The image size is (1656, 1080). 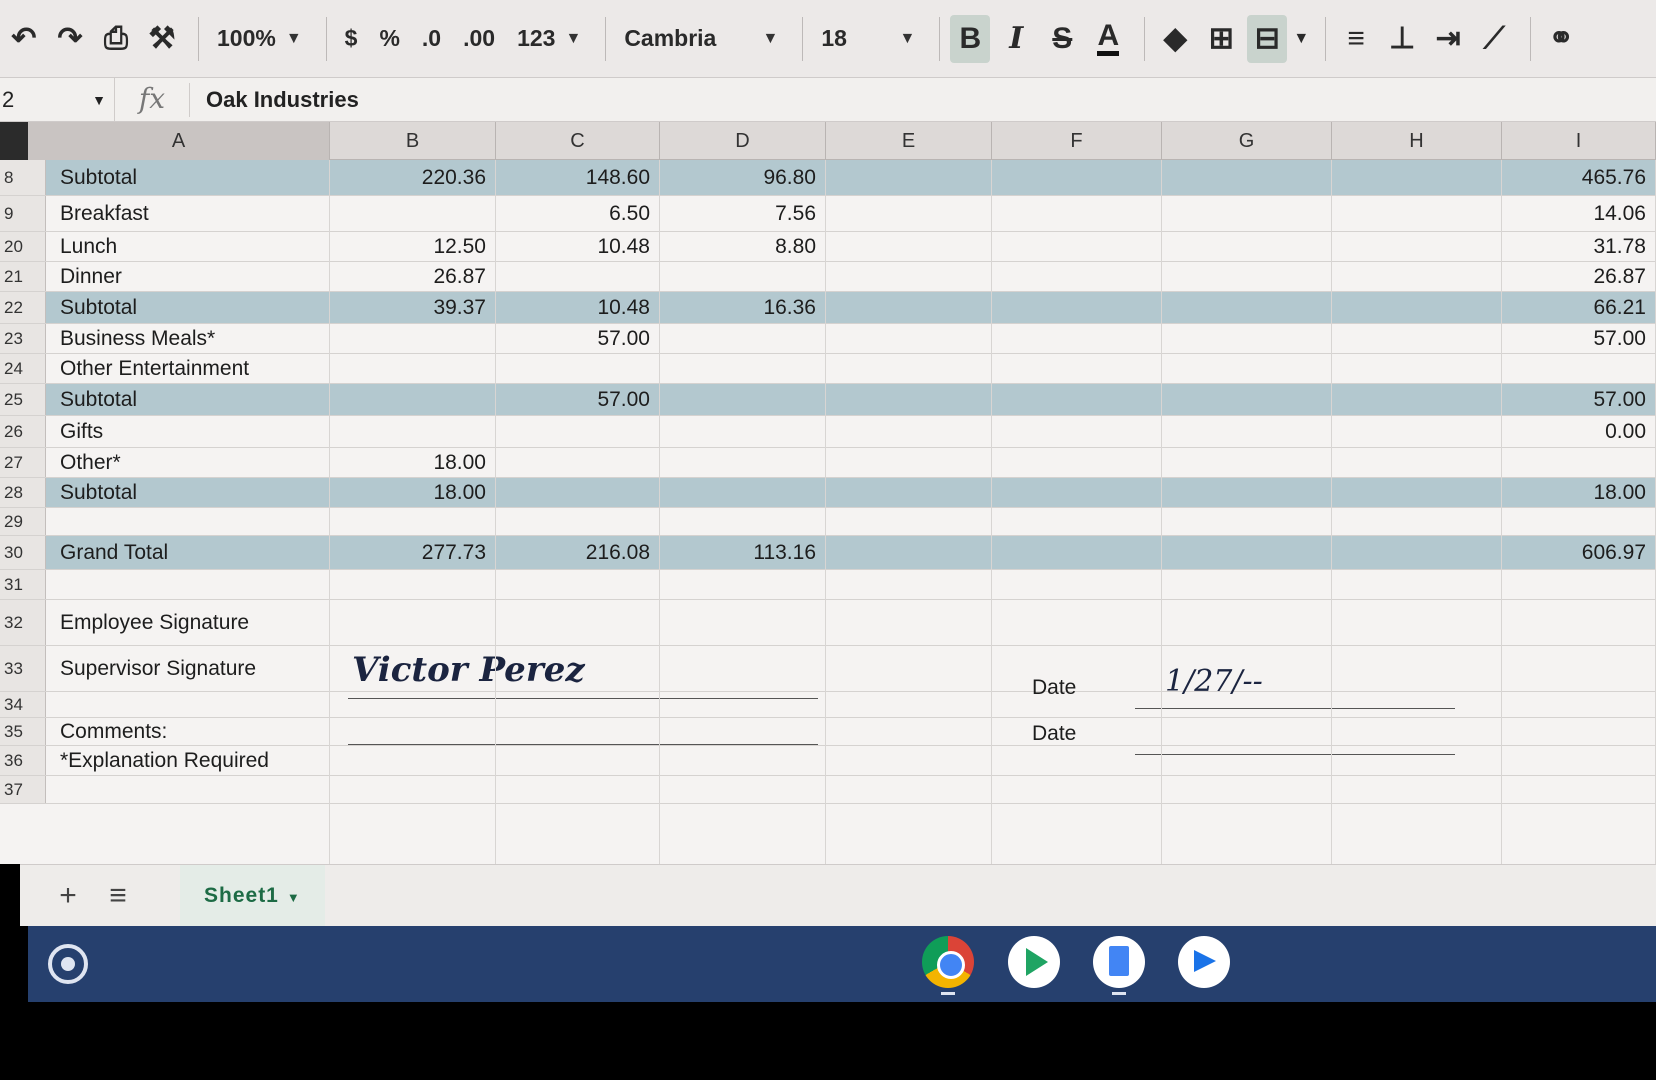 What do you see at coordinates (1356, 39) in the screenshot?
I see `horizontal-align-icon: ≡` at bounding box center [1356, 39].